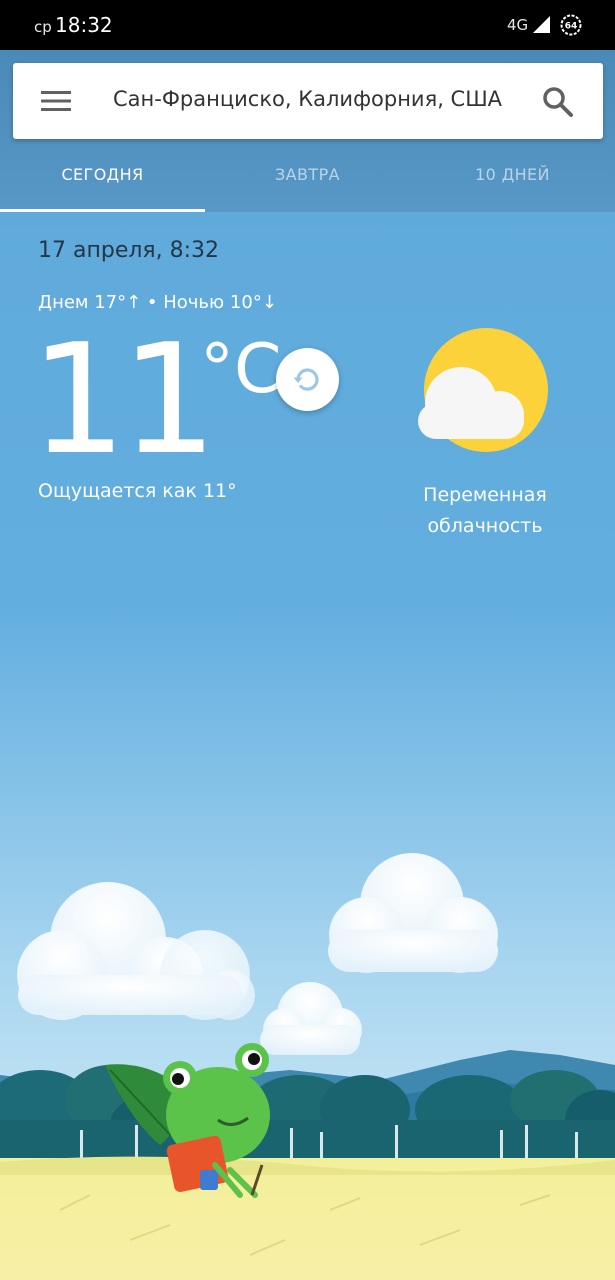  I want to click on feels-like: Ощущается как 11°, so click(137, 491).